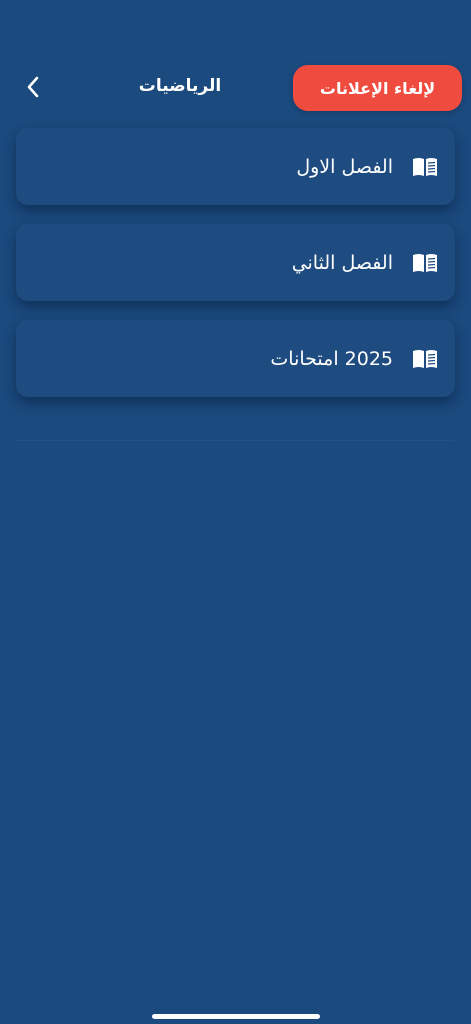 This screenshot has height=1024, width=471. I want to click on app-header: الرياضيات لإلغاء الإعلانات, so click(235, 88).